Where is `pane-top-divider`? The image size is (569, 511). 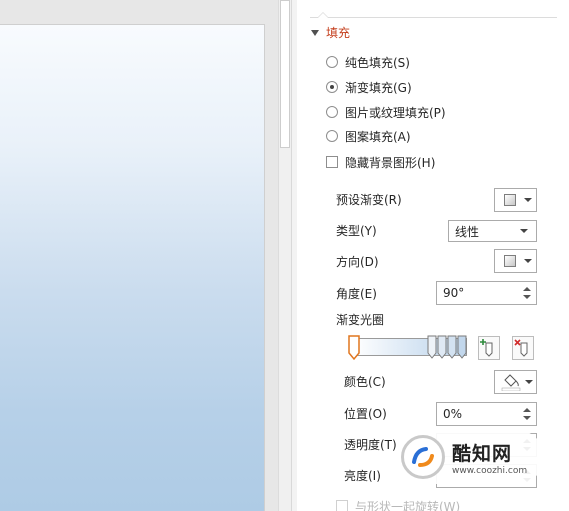 pane-top-divider is located at coordinates (433, 17).